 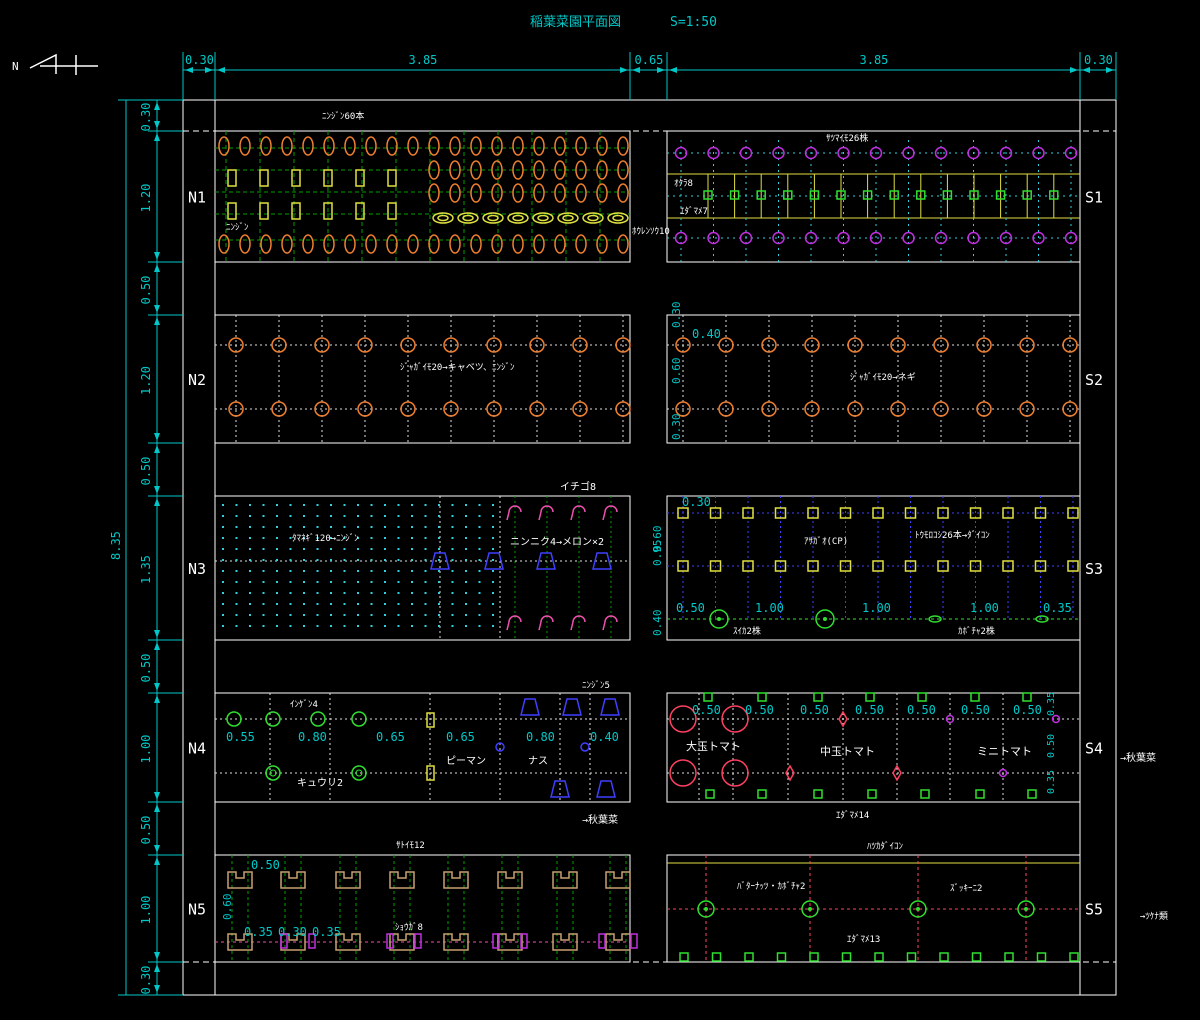 I want to click on large-tomato-plant, so click(x=735, y=773).